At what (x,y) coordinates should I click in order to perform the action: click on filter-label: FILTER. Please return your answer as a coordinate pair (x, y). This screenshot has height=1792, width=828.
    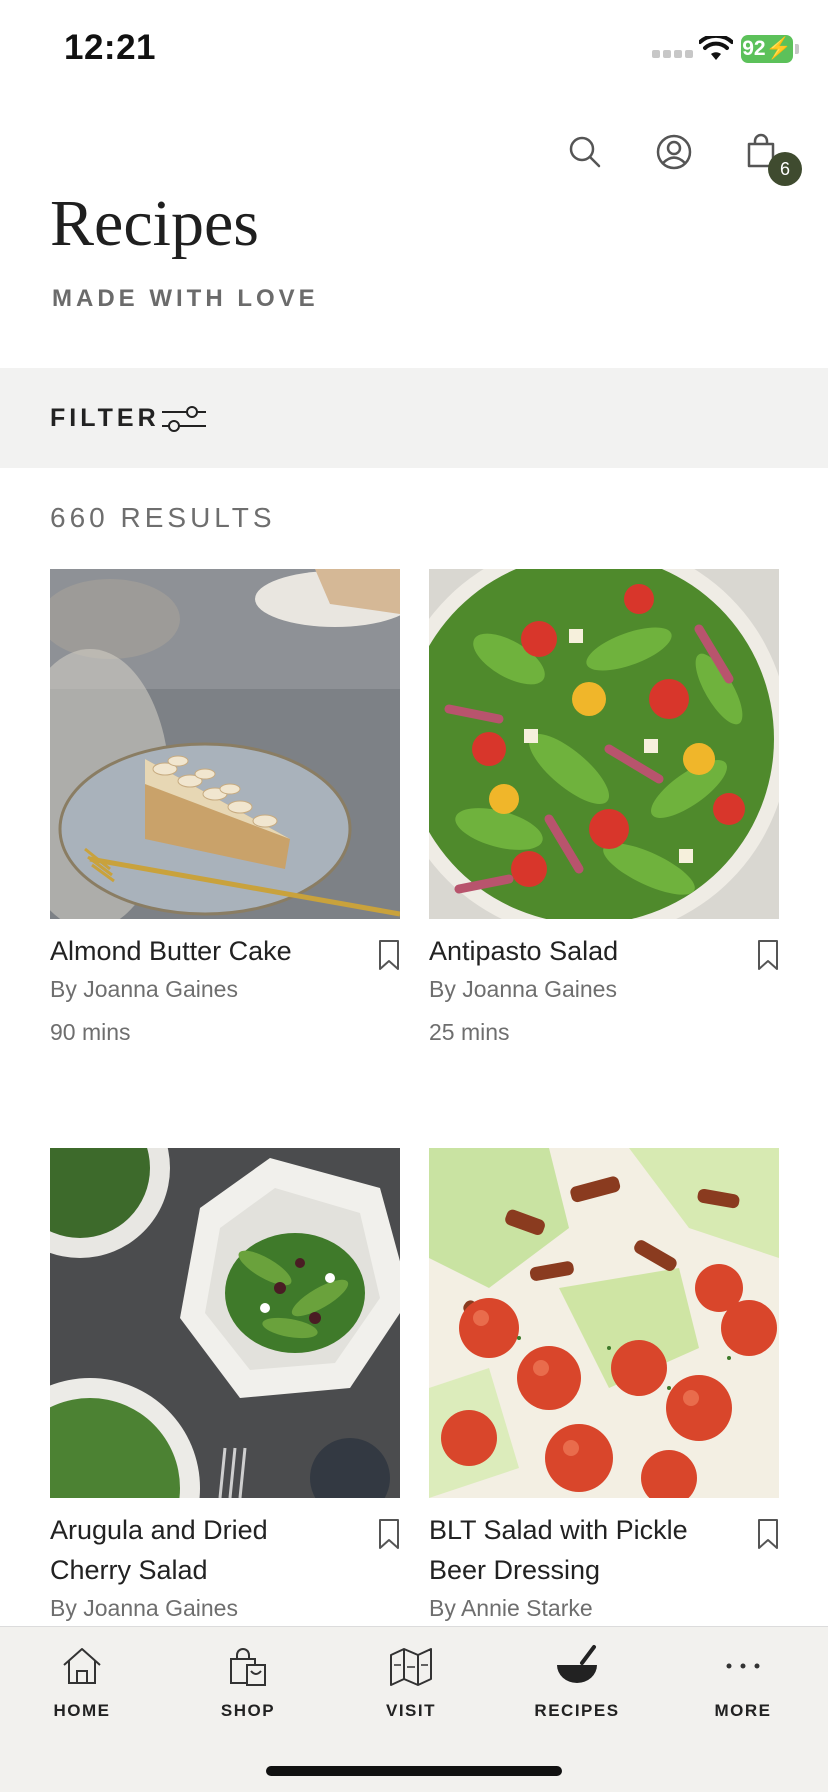
    Looking at the image, I should click on (105, 418).